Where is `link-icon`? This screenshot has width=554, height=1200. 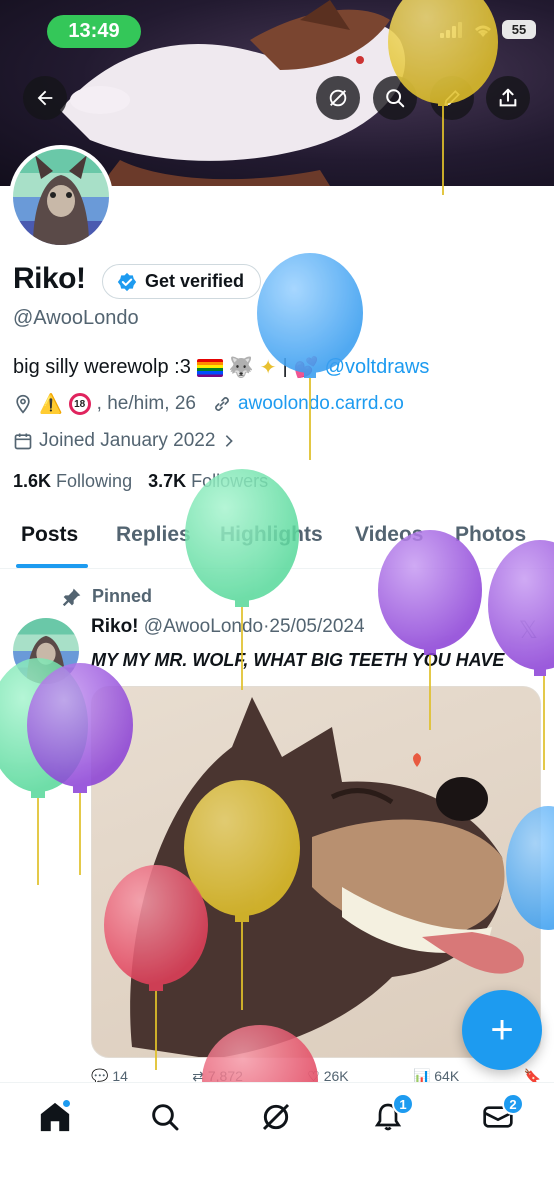 link-icon is located at coordinates (222, 404).